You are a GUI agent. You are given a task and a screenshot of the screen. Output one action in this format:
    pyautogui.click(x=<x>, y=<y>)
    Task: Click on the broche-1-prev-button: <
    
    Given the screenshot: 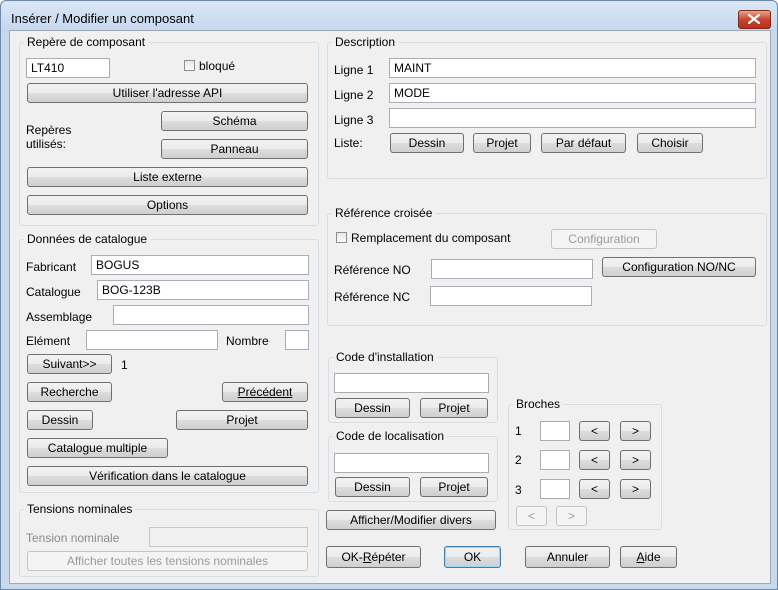 What is the action you would take?
    pyautogui.click(x=594, y=431)
    